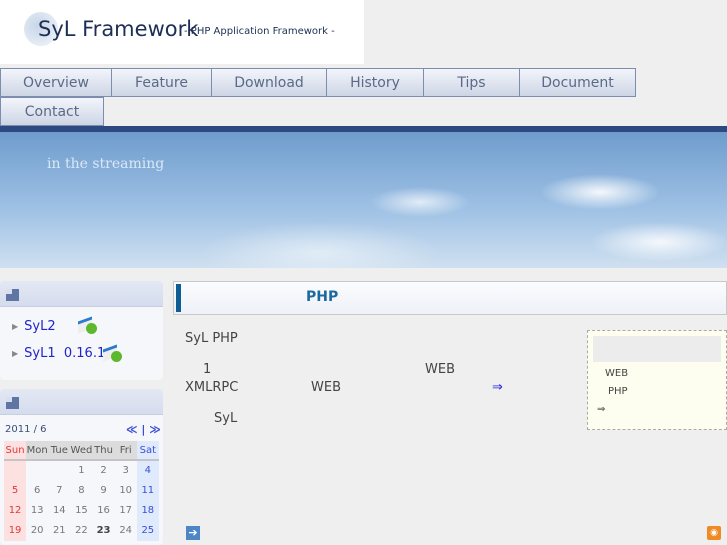  I want to click on downloads-box: ▶ SyL2 ▶ SyL1 0.16.1, so click(81, 330).